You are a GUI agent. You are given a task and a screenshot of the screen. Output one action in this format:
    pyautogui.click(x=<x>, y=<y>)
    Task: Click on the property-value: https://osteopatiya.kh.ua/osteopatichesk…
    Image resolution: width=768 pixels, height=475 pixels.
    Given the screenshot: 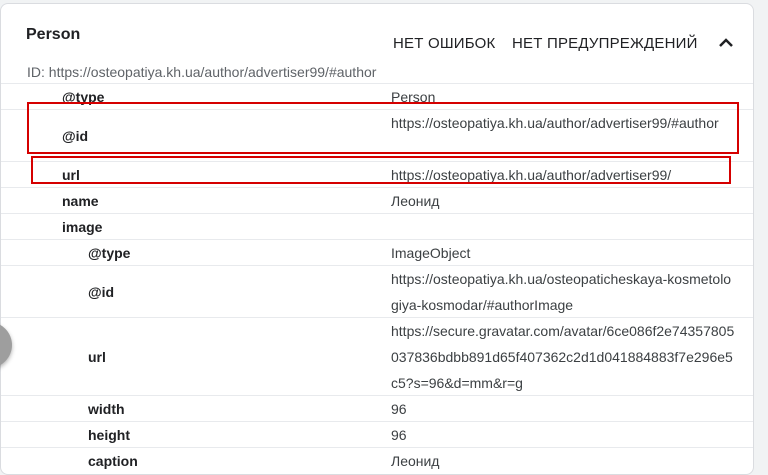 What is the action you would take?
    pyautogui.click(x=561, y=292)
    